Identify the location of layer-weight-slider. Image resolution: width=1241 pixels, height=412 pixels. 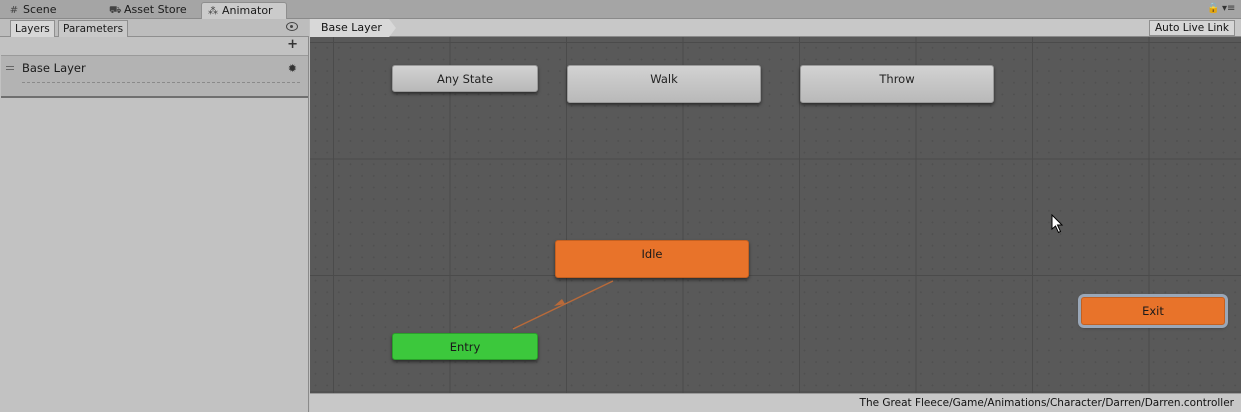
(161, 82).